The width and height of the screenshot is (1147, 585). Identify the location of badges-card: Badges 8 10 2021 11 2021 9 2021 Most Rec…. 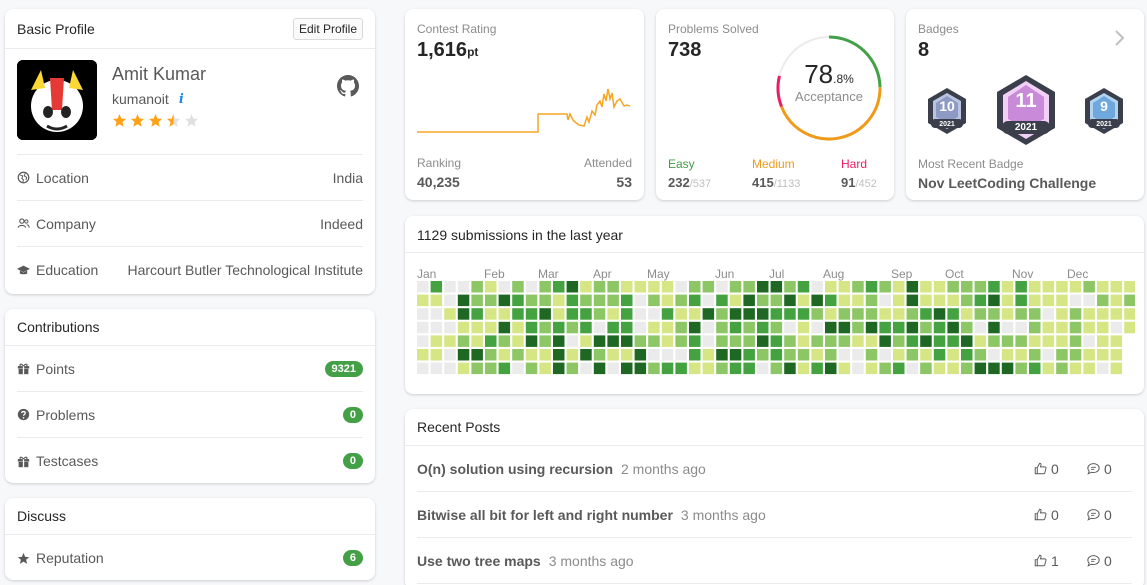
(1025, 104).